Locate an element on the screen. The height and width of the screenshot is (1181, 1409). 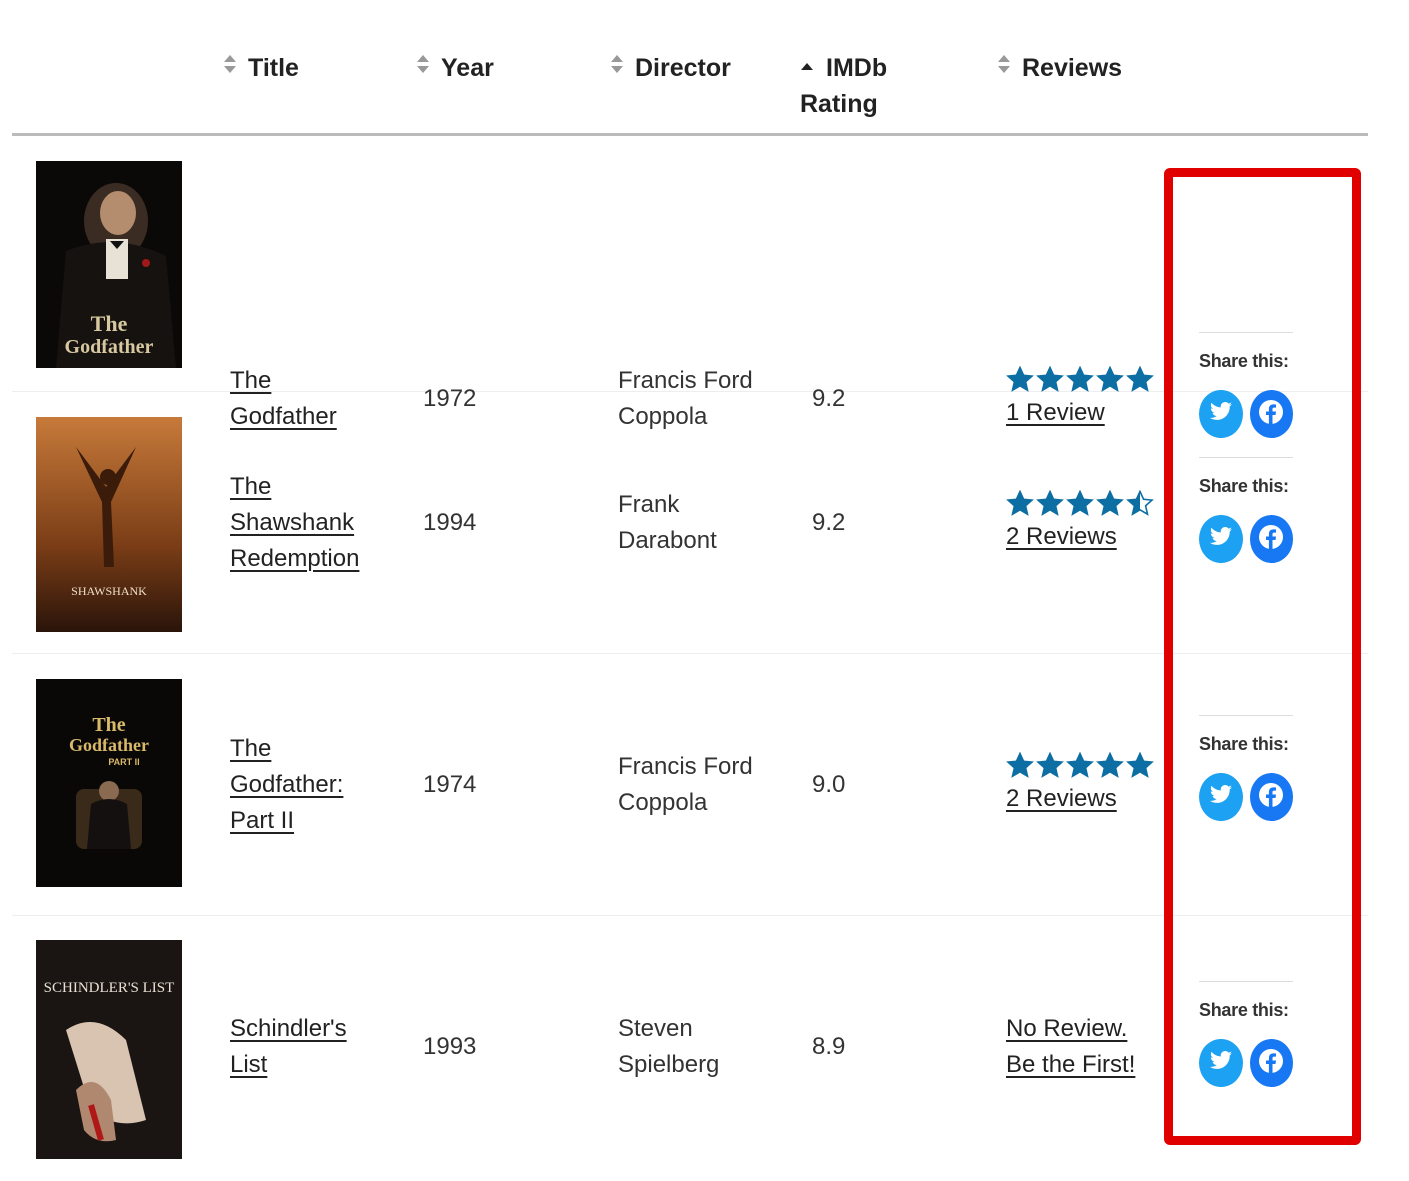
movie-poster: The Godfather is located at coordinates (109, 264).